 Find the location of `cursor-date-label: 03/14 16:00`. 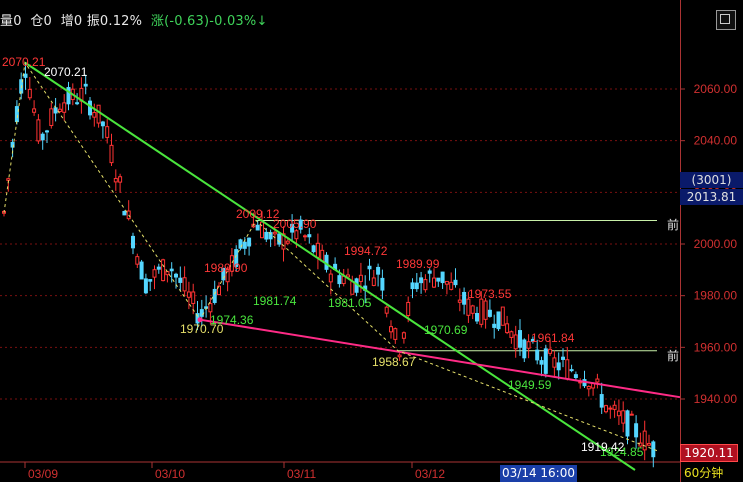

cursor-date-label: 03/14 16:00 is located at coordinates (538, 473).